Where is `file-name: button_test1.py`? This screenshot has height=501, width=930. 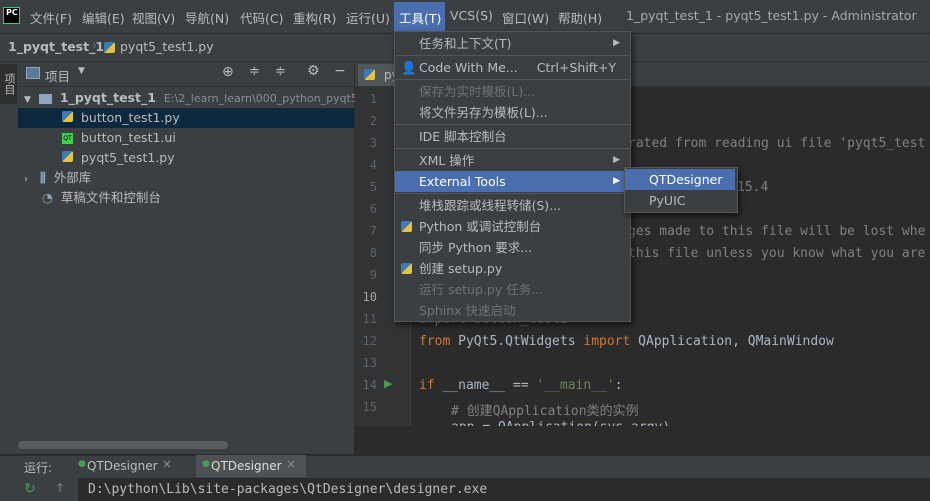 file-name: button_test1.py is located at coordinates (130, 117).